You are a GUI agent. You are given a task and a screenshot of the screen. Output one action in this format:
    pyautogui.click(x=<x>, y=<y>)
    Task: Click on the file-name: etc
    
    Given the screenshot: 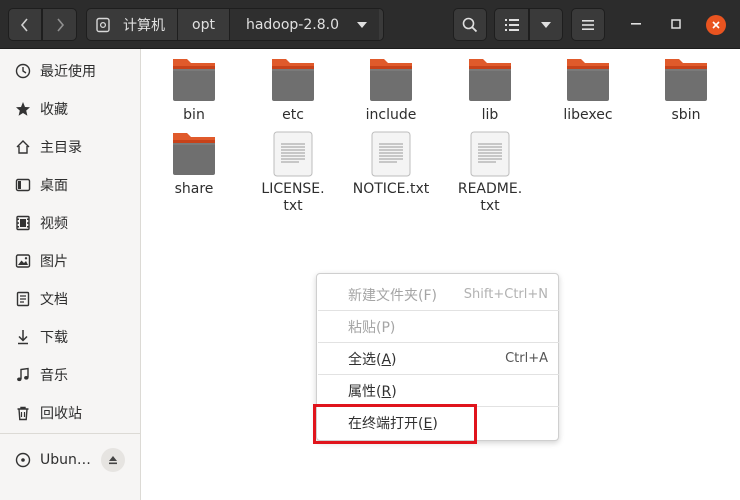 What is the action you would take?
    pyautogui.click(x=293, y=115)
    